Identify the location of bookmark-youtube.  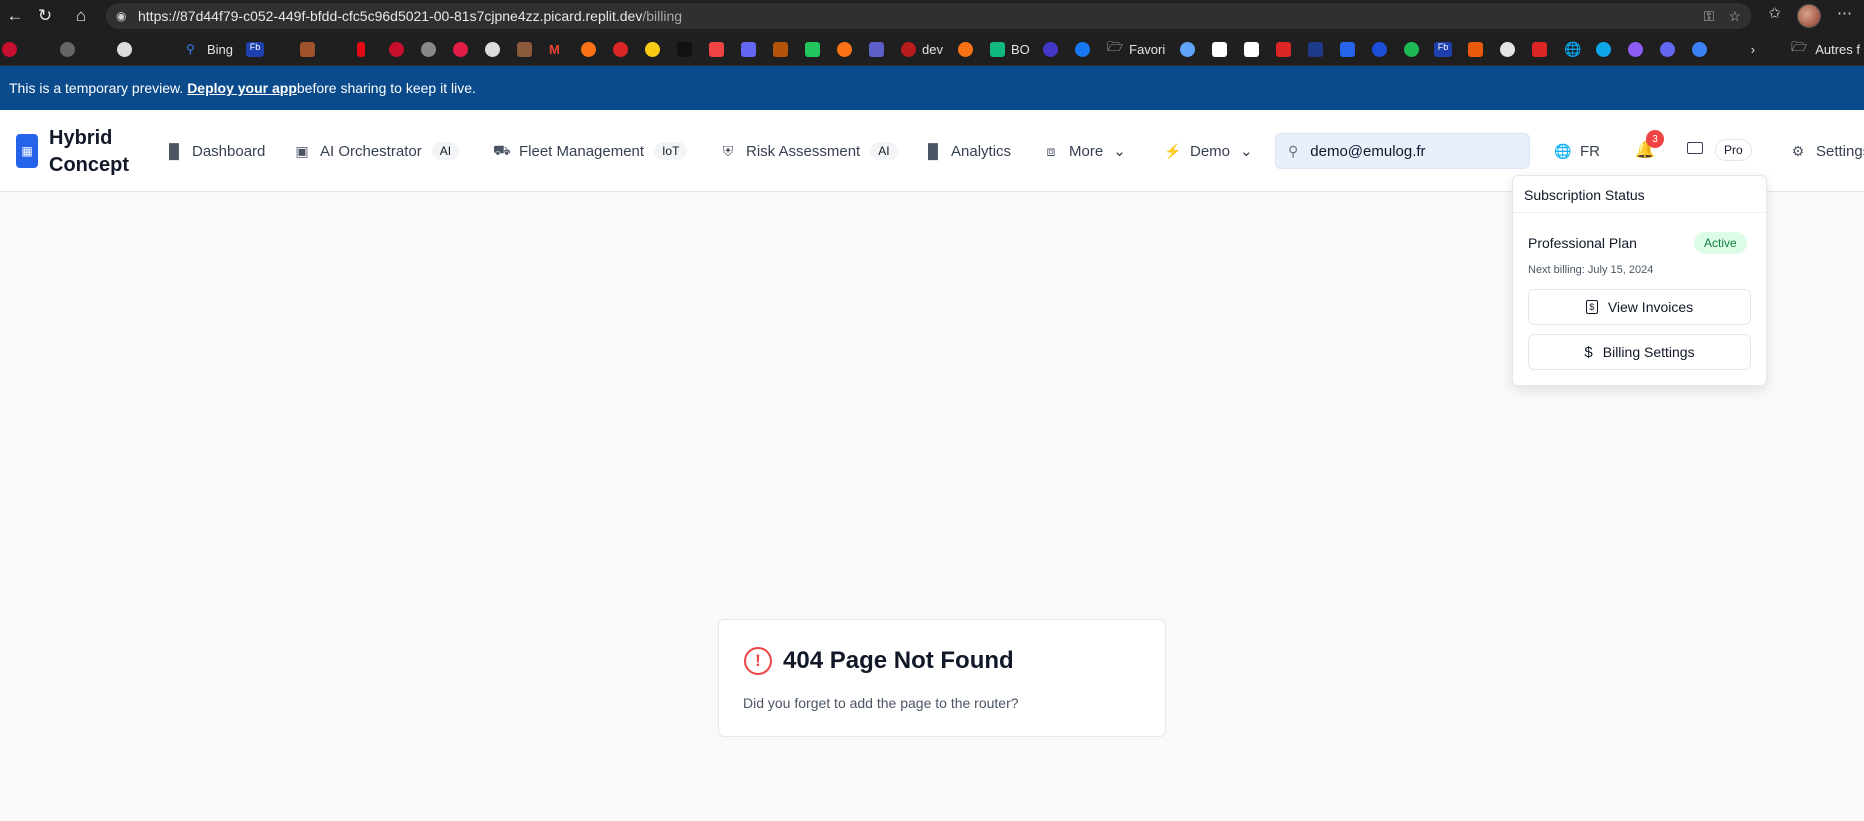
(460, 49).